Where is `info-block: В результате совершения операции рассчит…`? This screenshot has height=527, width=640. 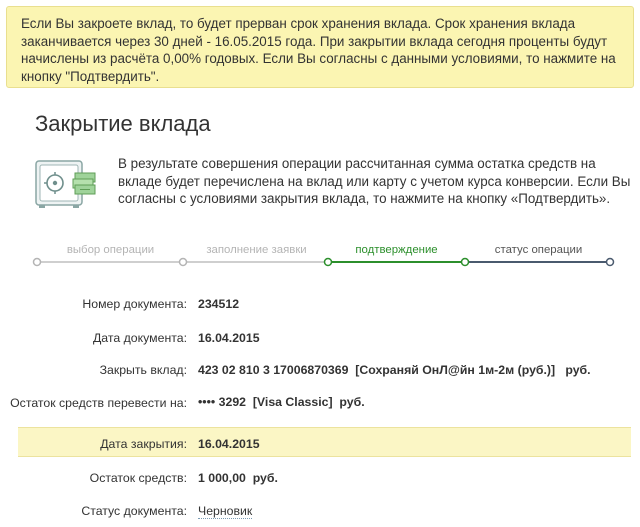
info-block: В результате совершения операции рассчит… is located at coordinates (335, 186).